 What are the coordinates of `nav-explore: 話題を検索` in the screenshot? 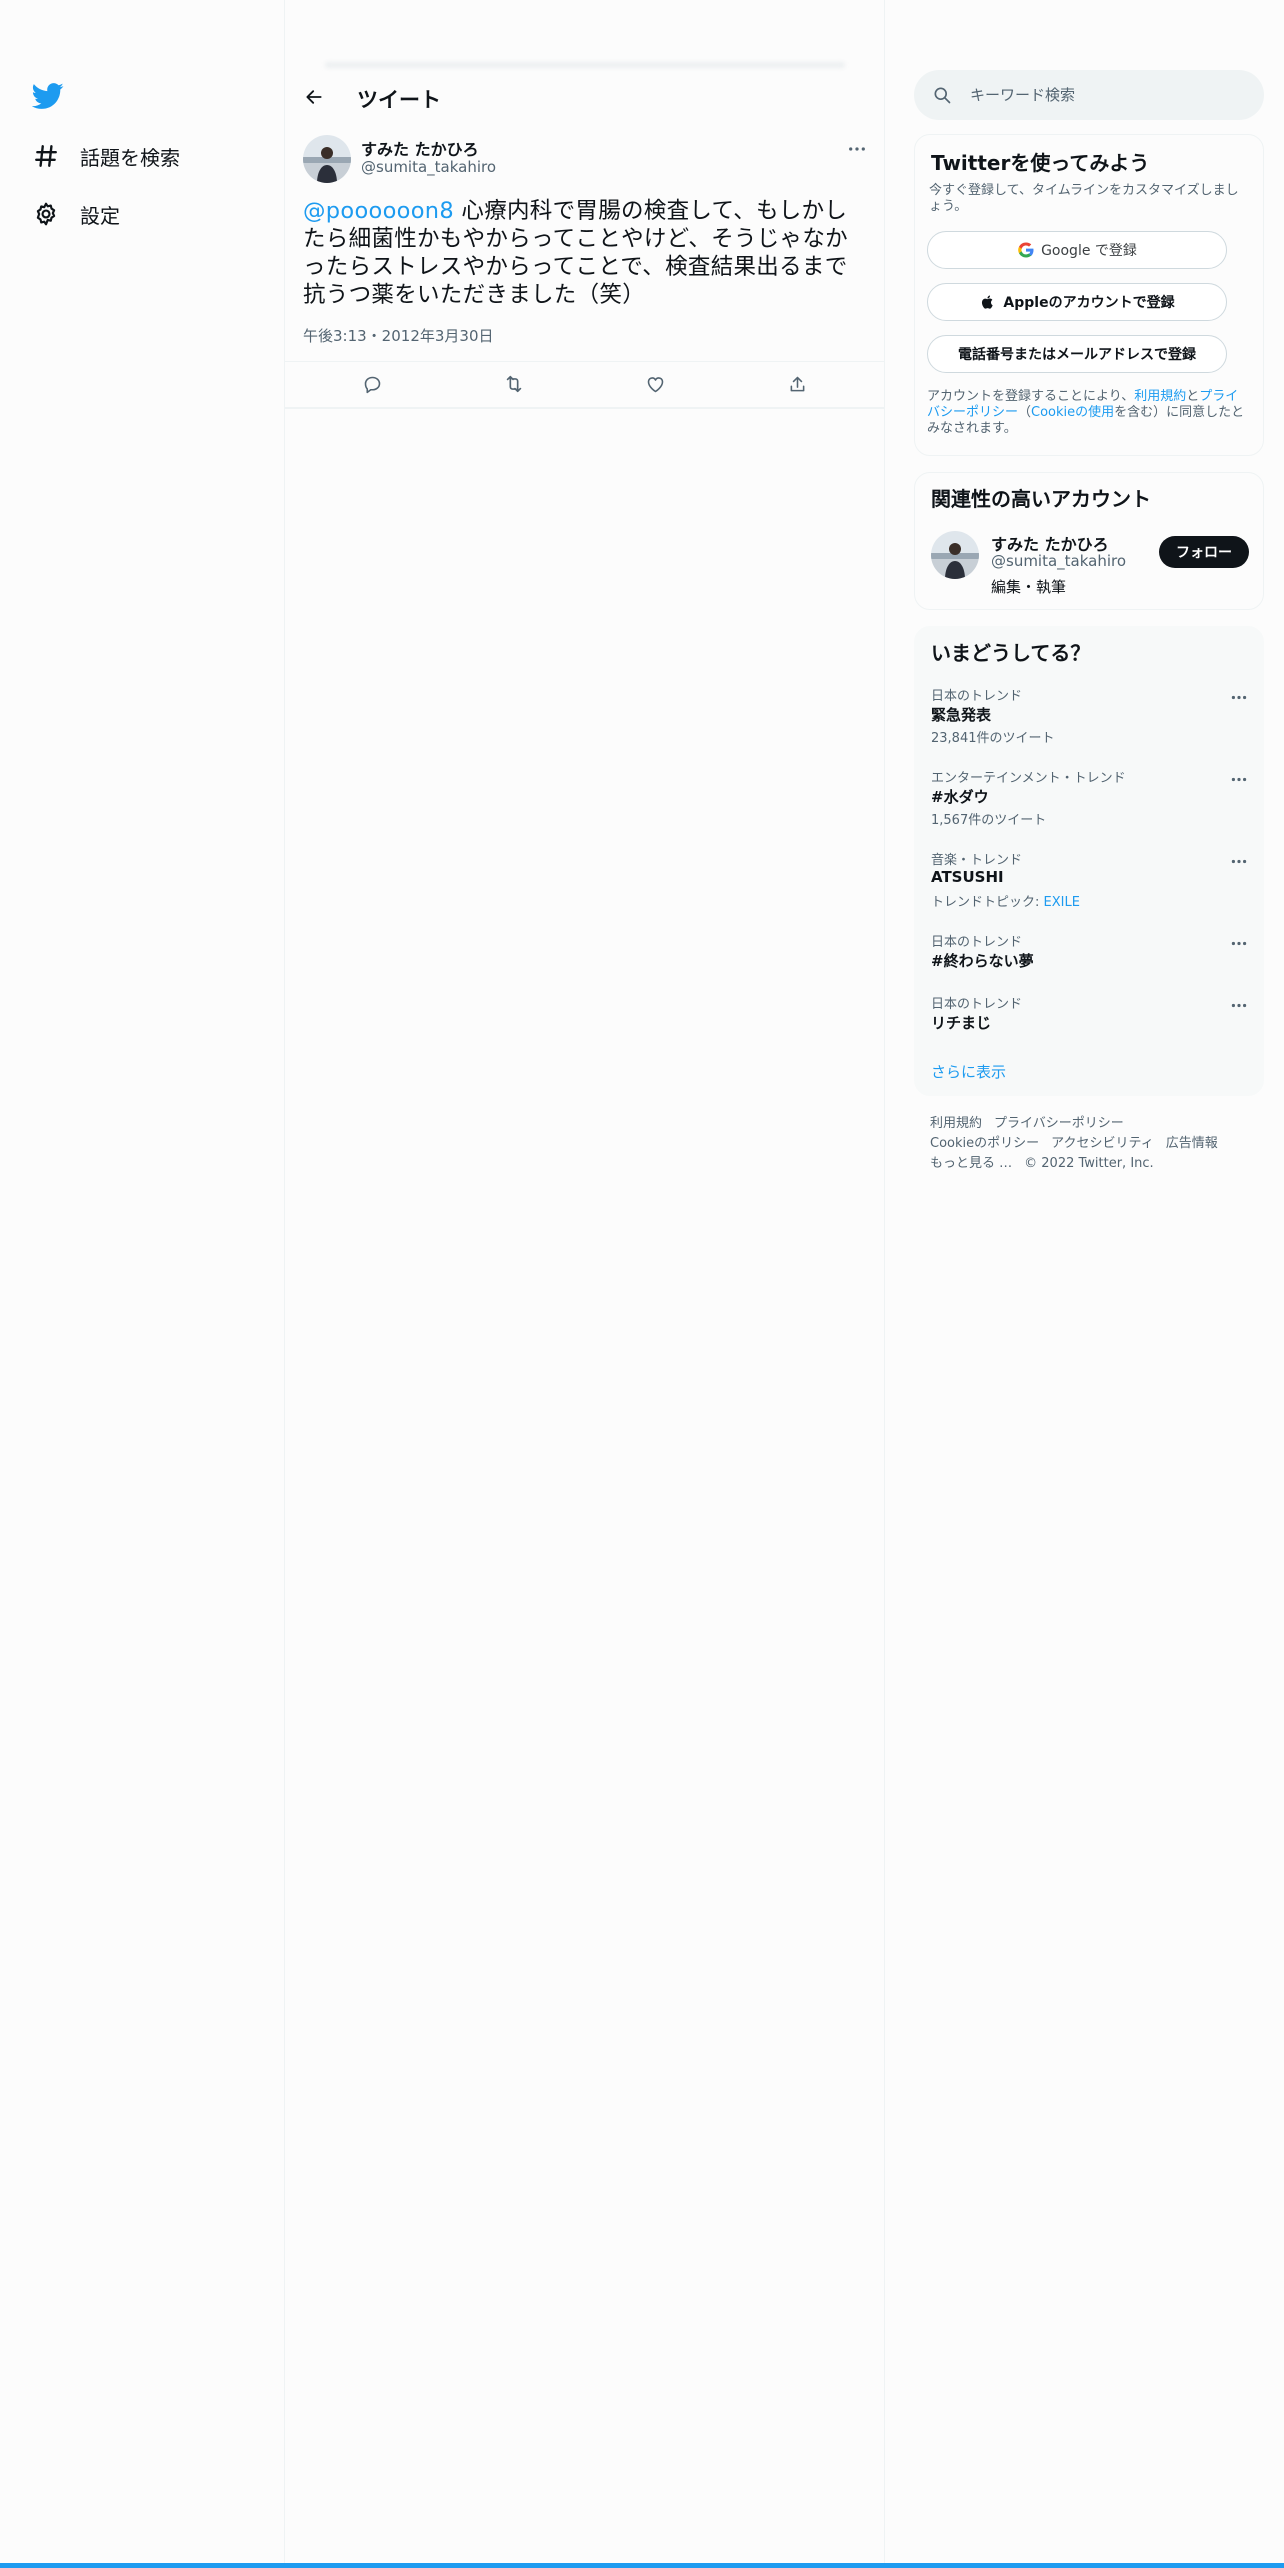 It's located at (106, 156).